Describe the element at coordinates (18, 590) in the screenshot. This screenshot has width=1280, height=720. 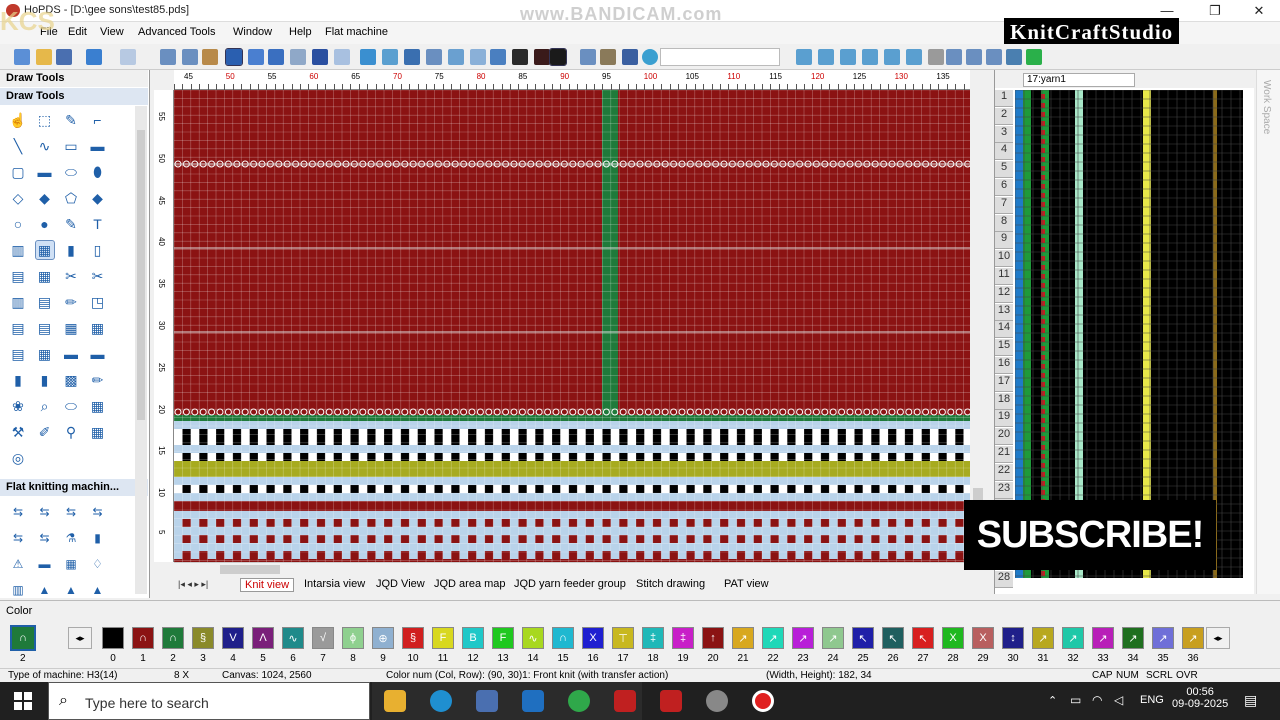
I see `flat-tool-icon: ▥` at that location.